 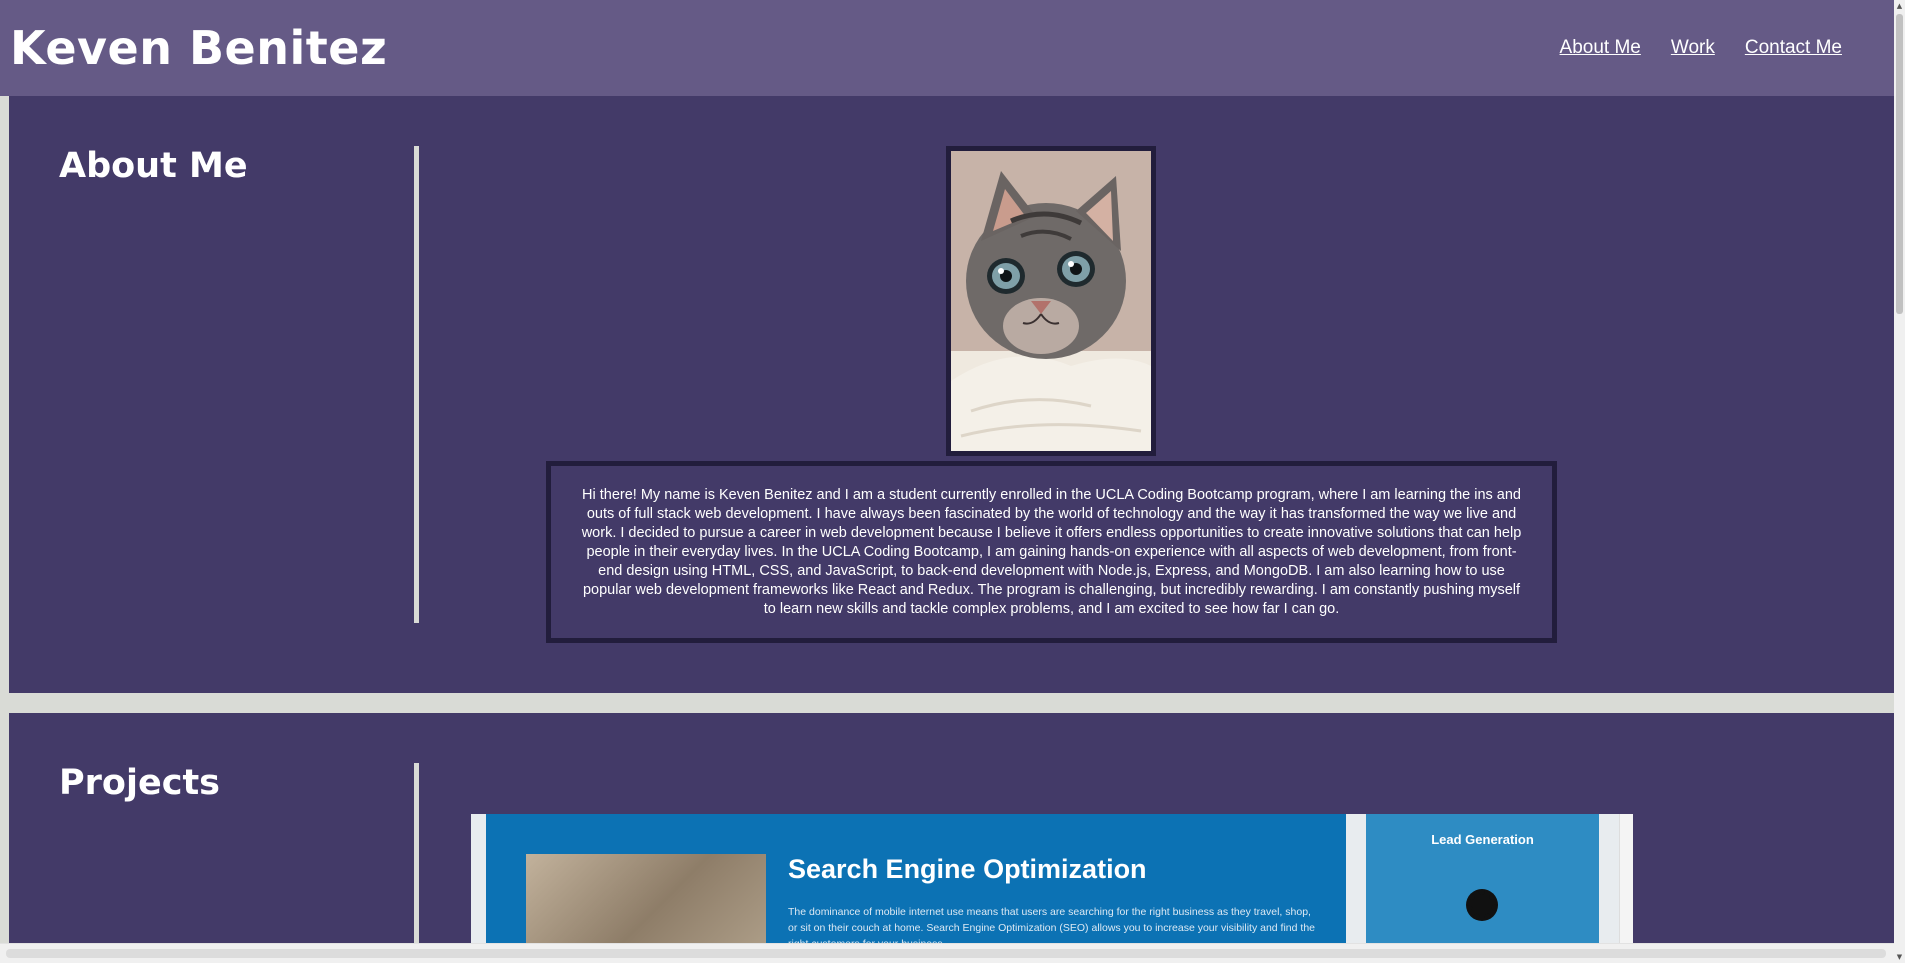 I want to click on project-preview-side: Lead Generation, so click(x=1482, y=878).